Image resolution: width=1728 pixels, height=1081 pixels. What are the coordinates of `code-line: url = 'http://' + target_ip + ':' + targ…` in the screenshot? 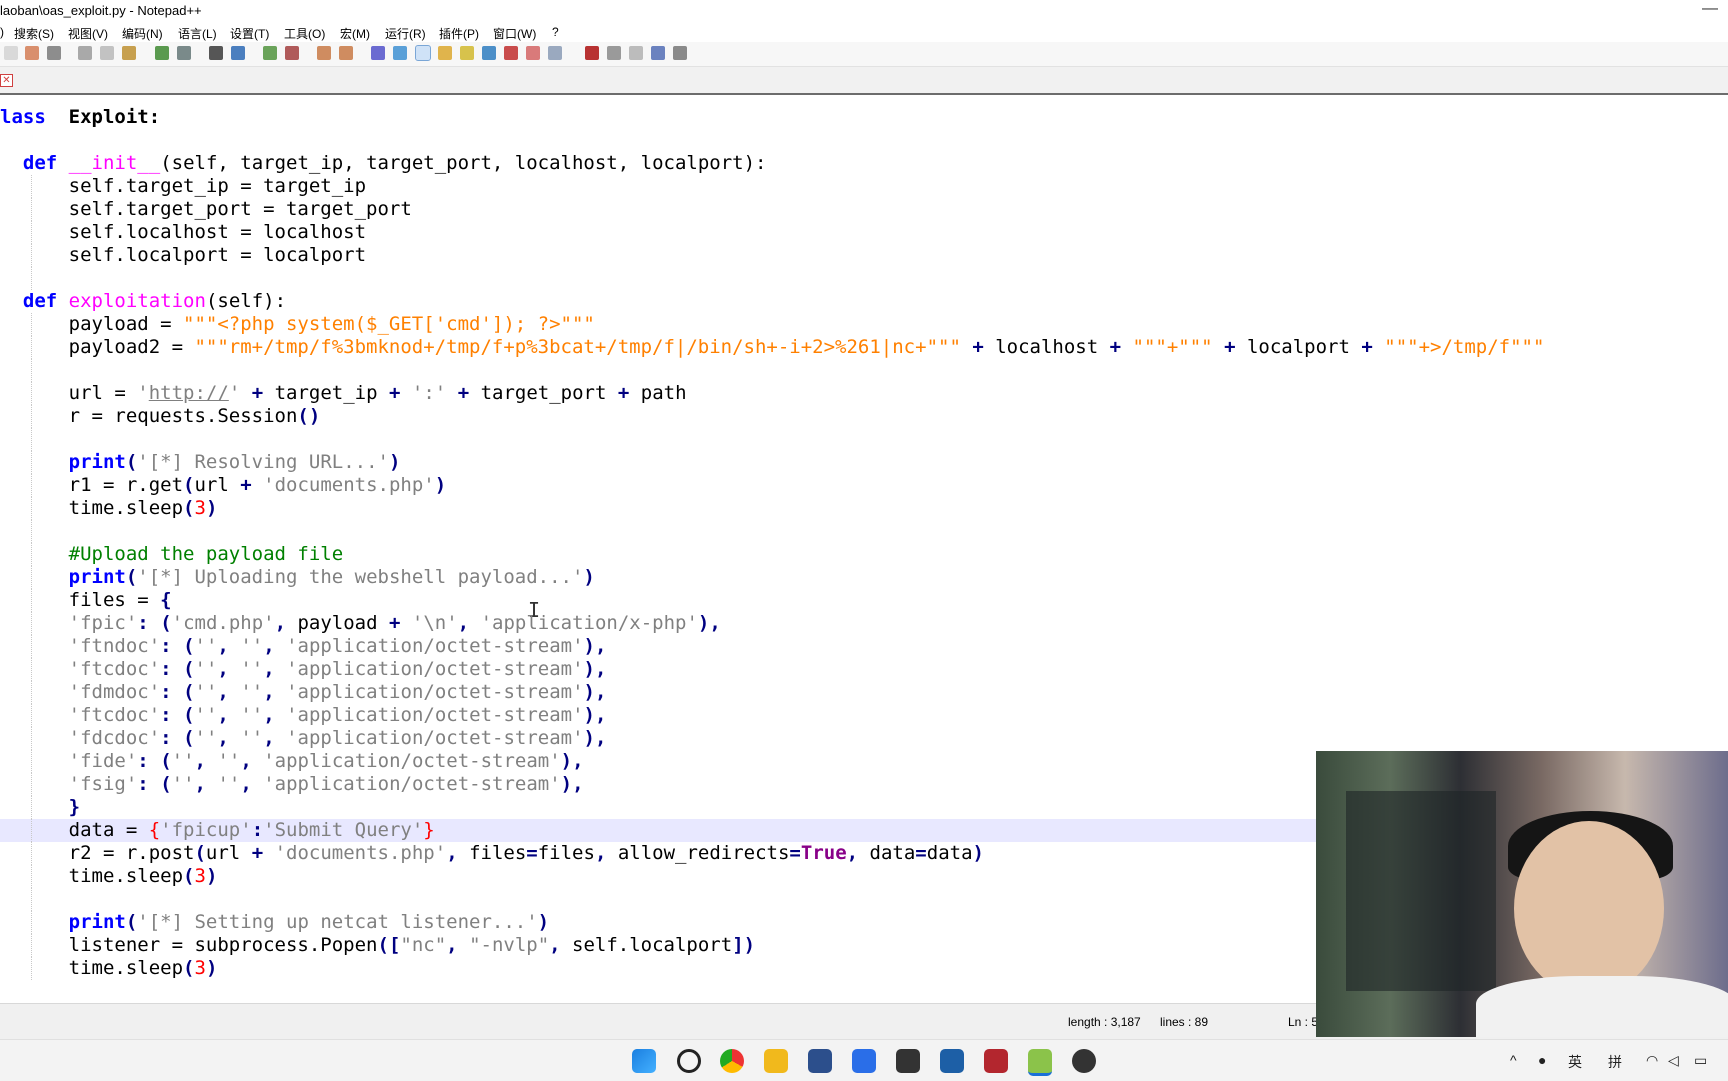 It's located at (343, 393).